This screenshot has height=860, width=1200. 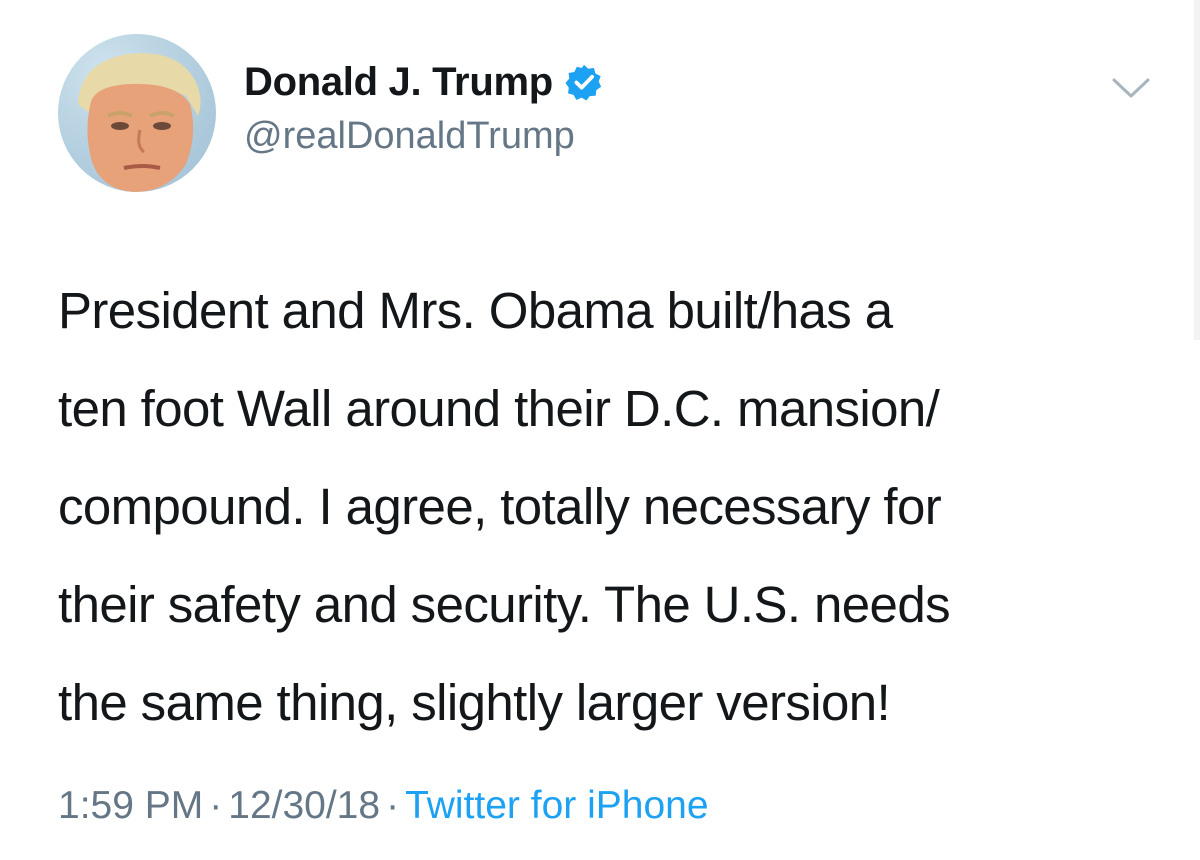 What do you see at coordinates (409, 136) in the screenshot?
I see `author-handle: @realDonaldTrump` at bounding box center [409, 136].